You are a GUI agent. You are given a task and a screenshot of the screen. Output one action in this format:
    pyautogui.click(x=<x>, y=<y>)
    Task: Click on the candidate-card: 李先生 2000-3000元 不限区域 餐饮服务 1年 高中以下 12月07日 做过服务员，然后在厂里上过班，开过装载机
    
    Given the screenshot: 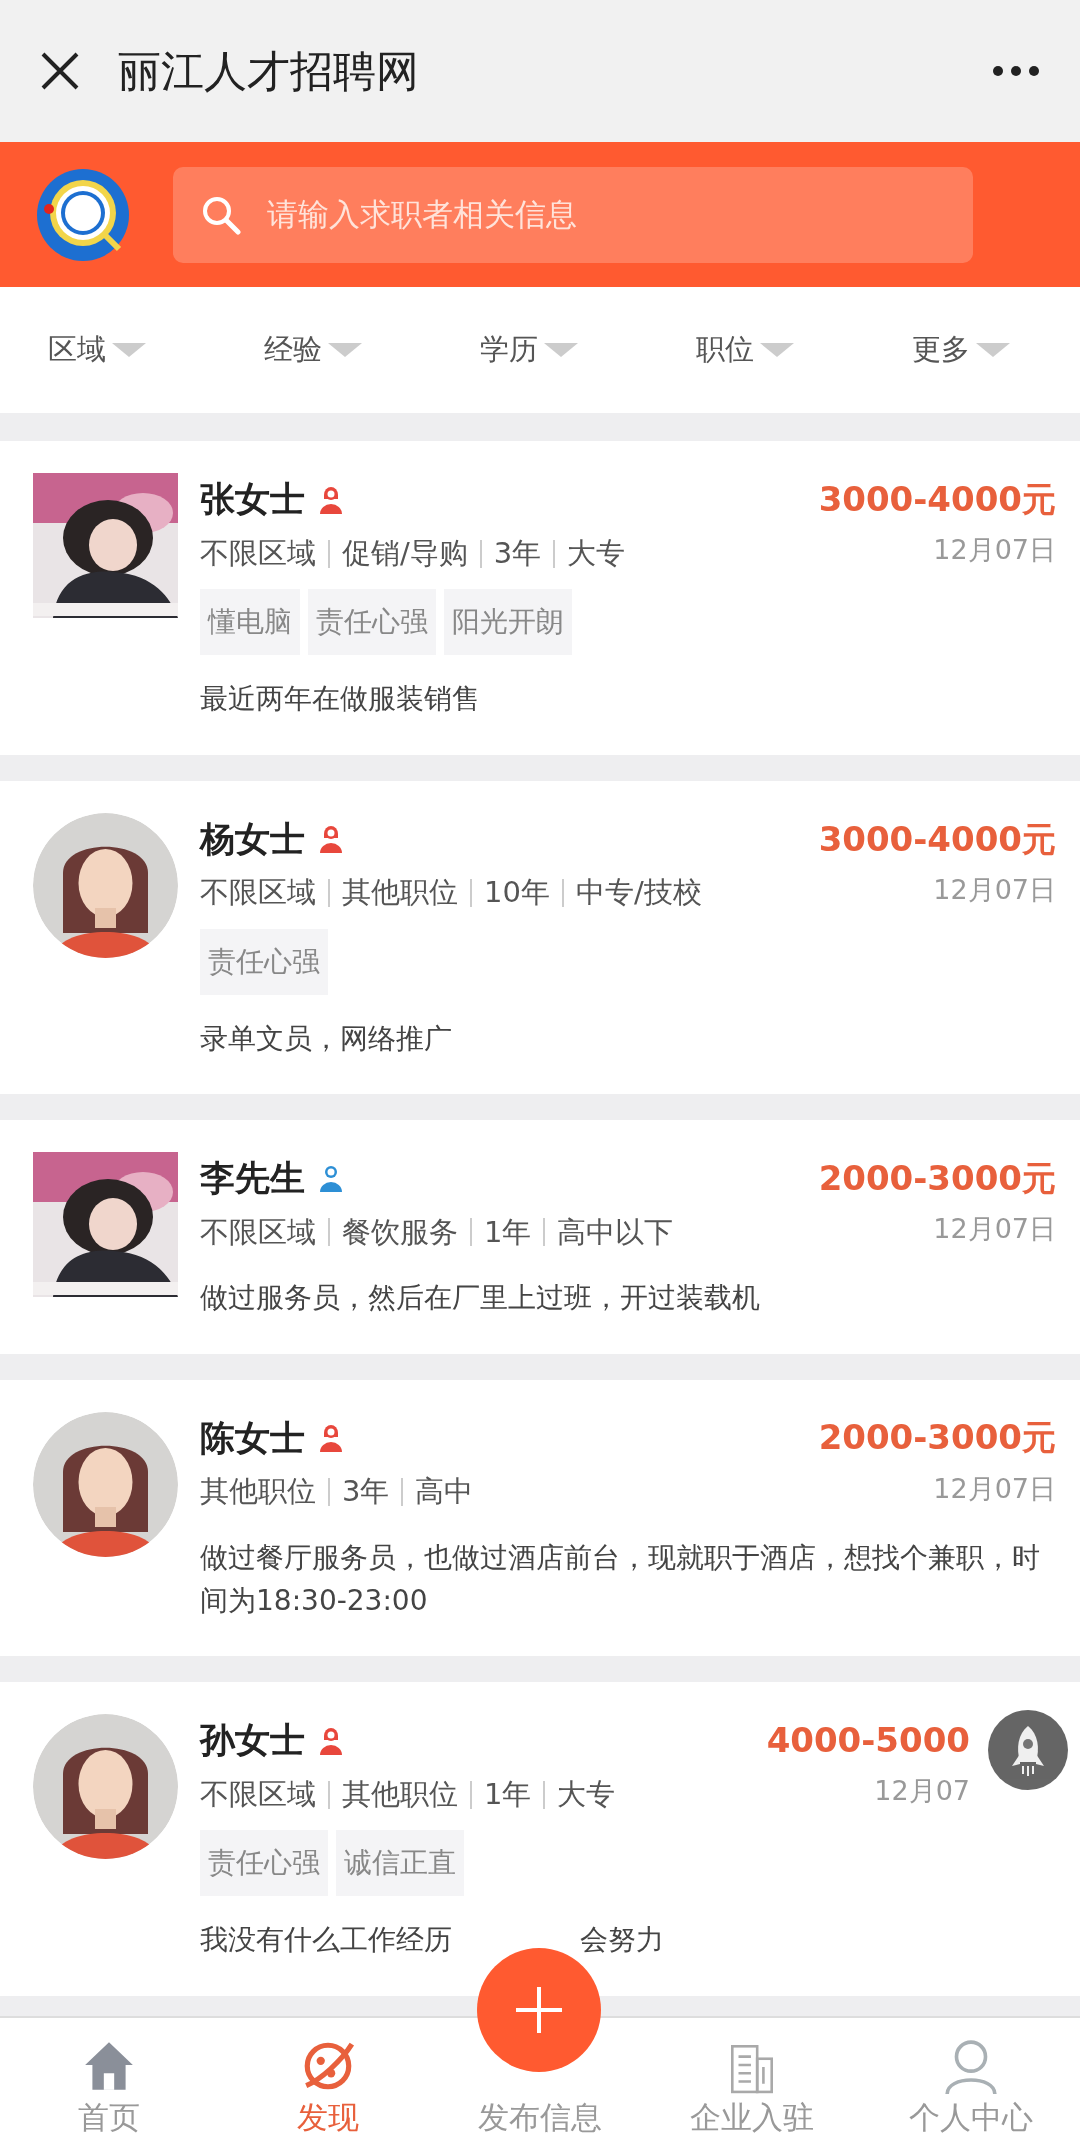 What is the action you would take?
    pyautogui.click(x=540, y=1237)
    